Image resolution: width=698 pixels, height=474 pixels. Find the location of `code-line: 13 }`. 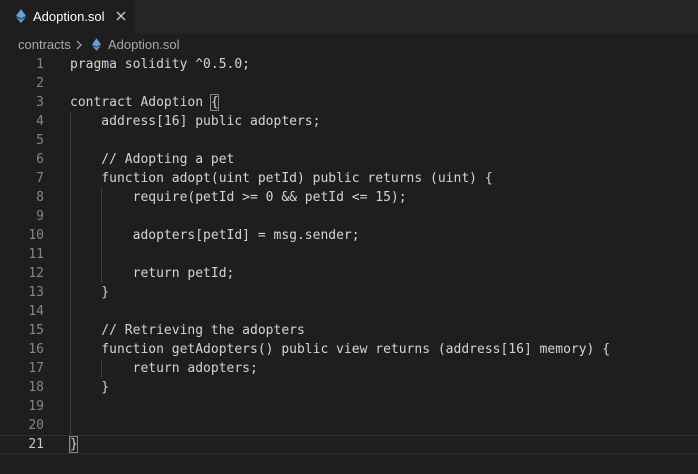

code-line: 13 } is located at coordinates (349, 292).